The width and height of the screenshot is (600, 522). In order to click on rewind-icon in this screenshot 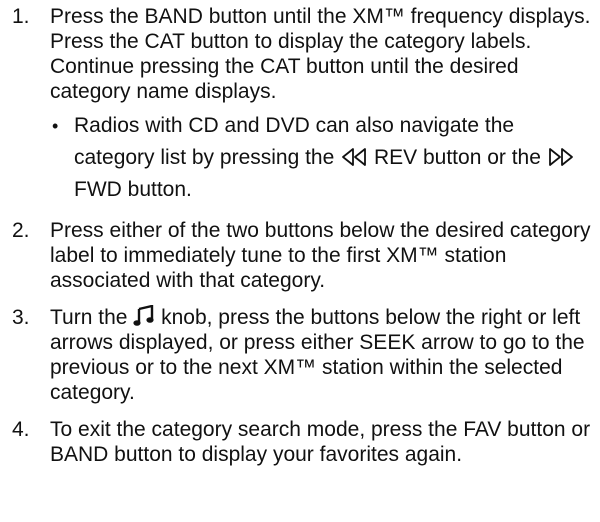, I will do `click(354, 157)`.